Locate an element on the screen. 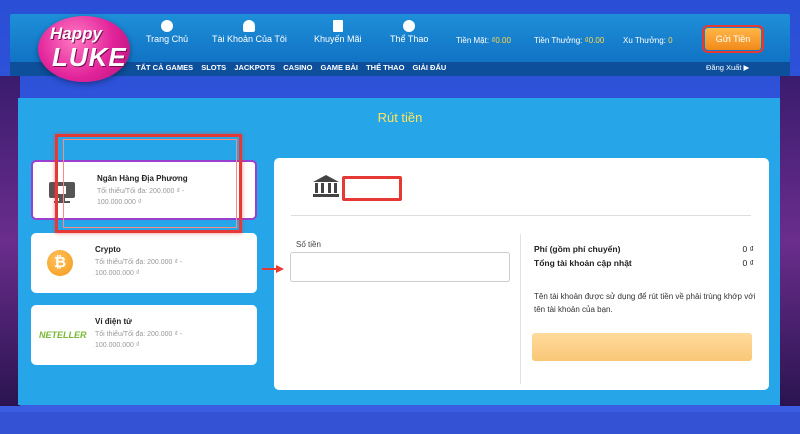 The image size is (800, 434). neteller-logo: NETELLER is located at coordinates (64, 335).